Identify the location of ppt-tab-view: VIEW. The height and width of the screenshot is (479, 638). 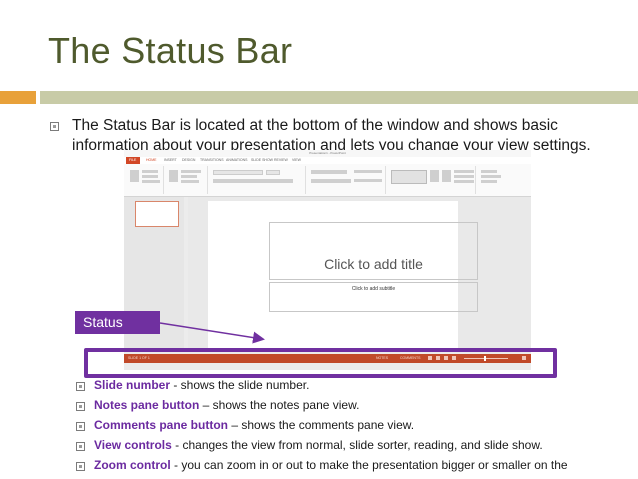
(296, 160).